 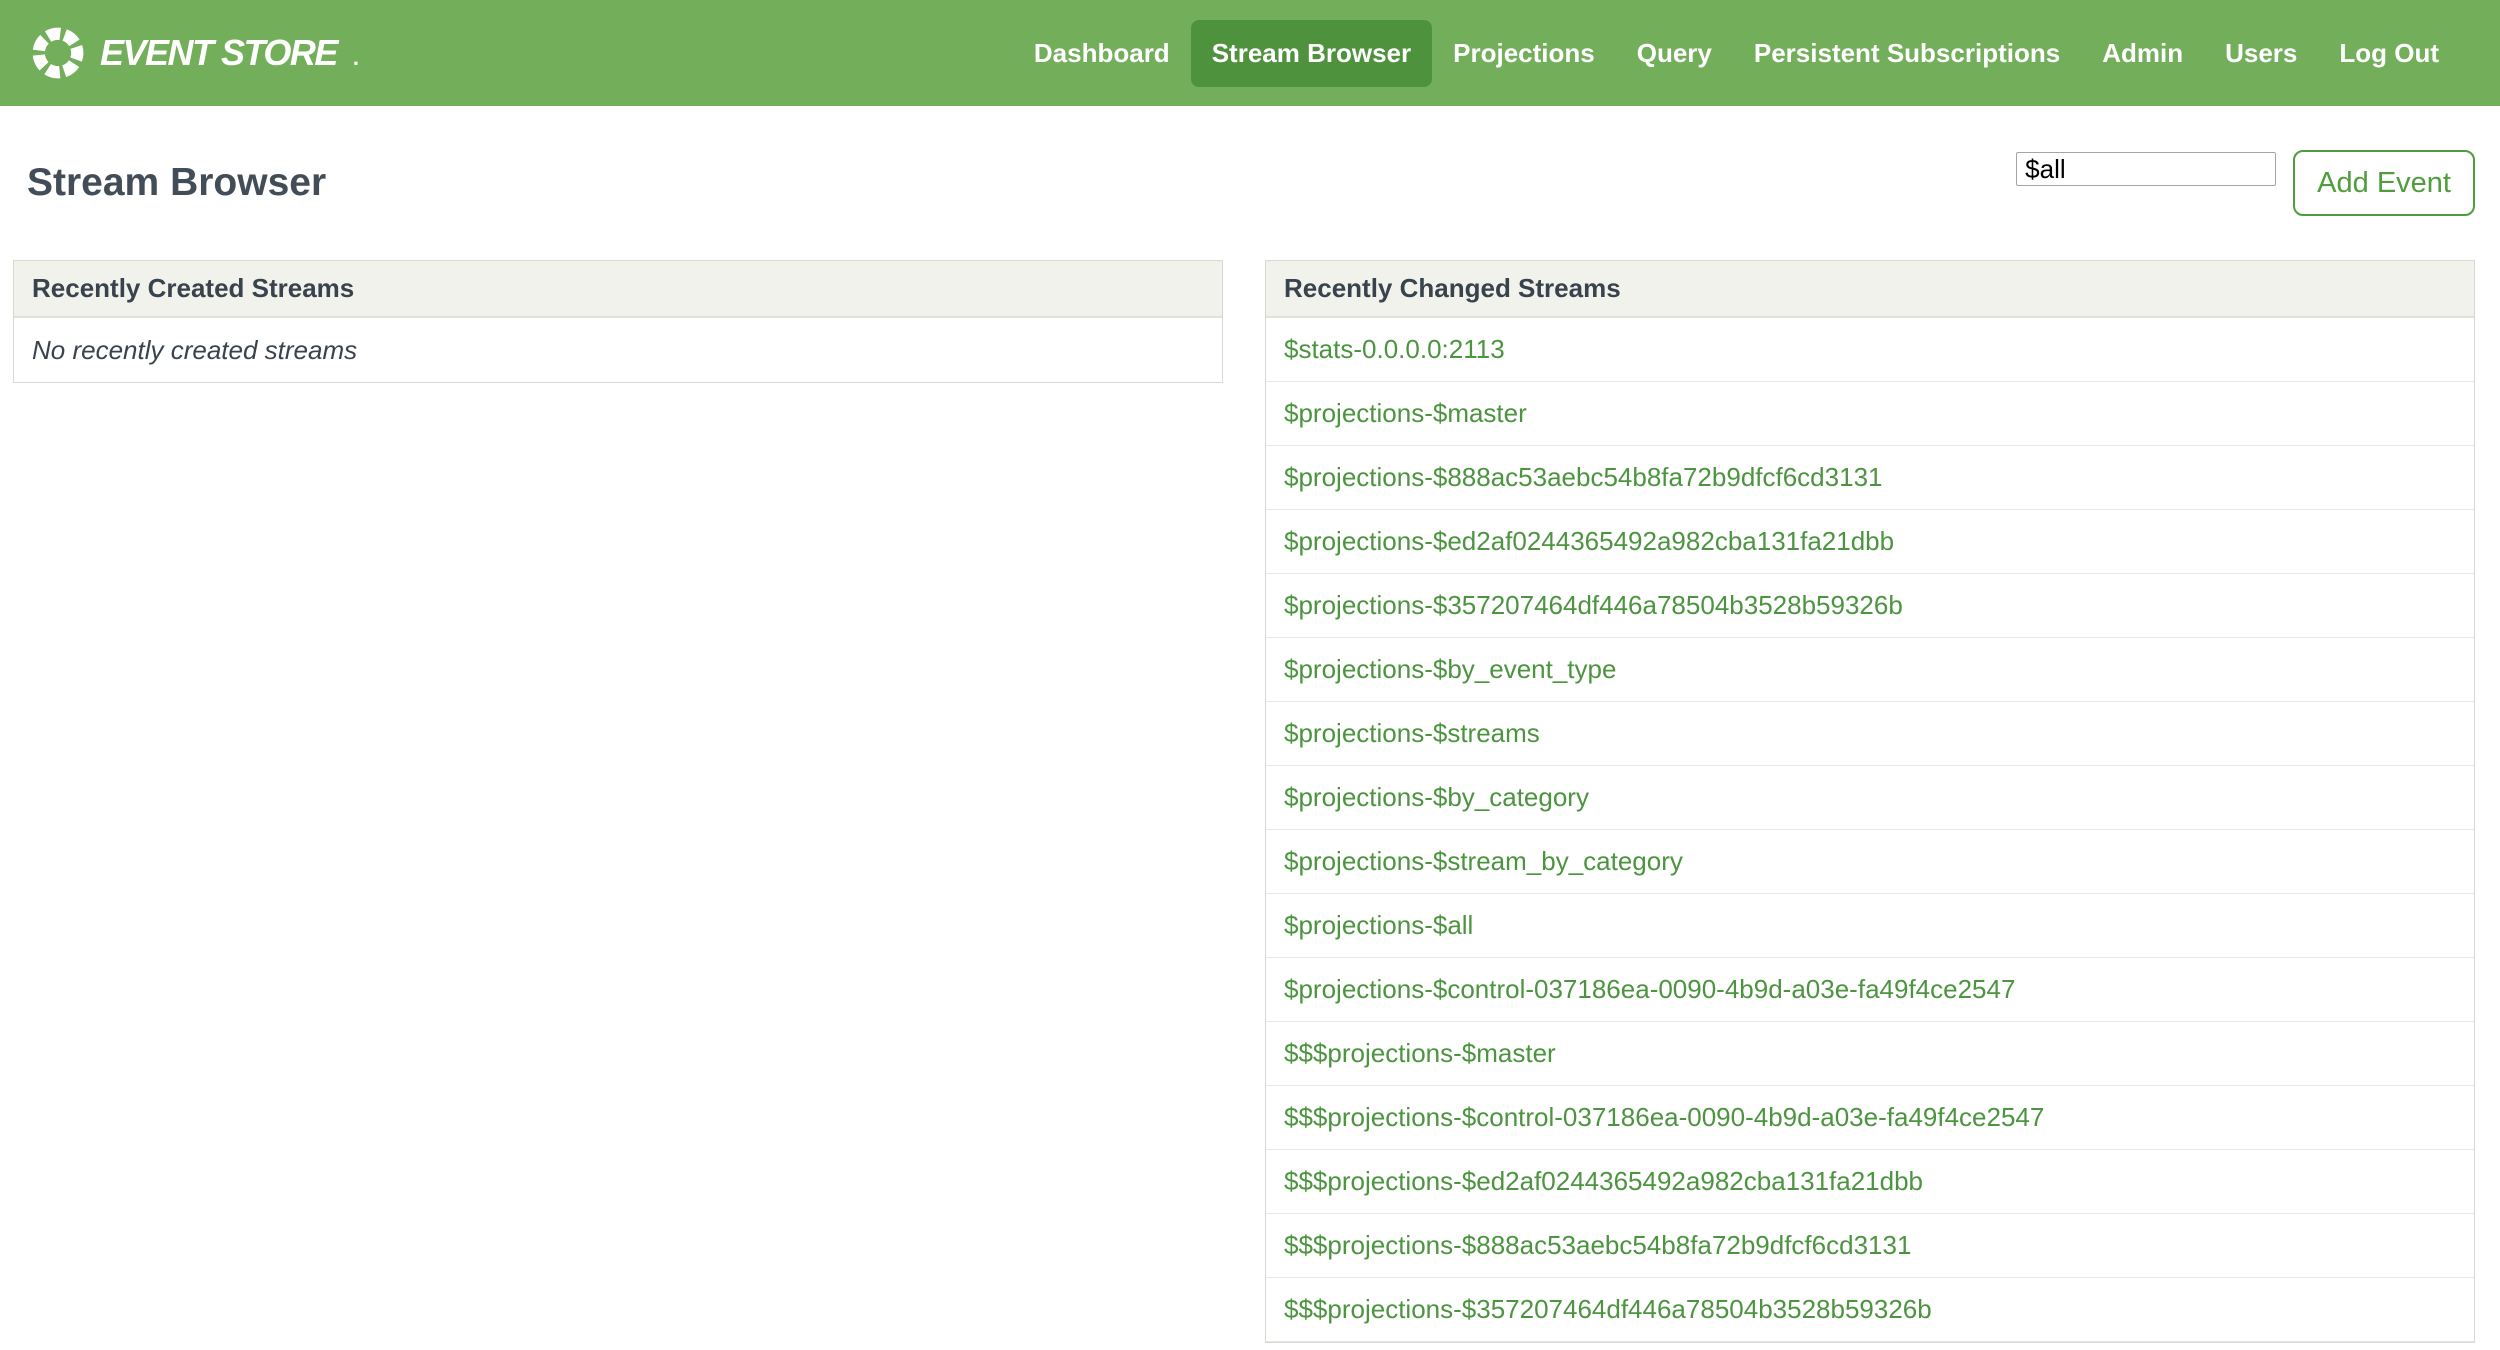 I want to click on header-actions: Add Event, so click(x=2245, y=183).